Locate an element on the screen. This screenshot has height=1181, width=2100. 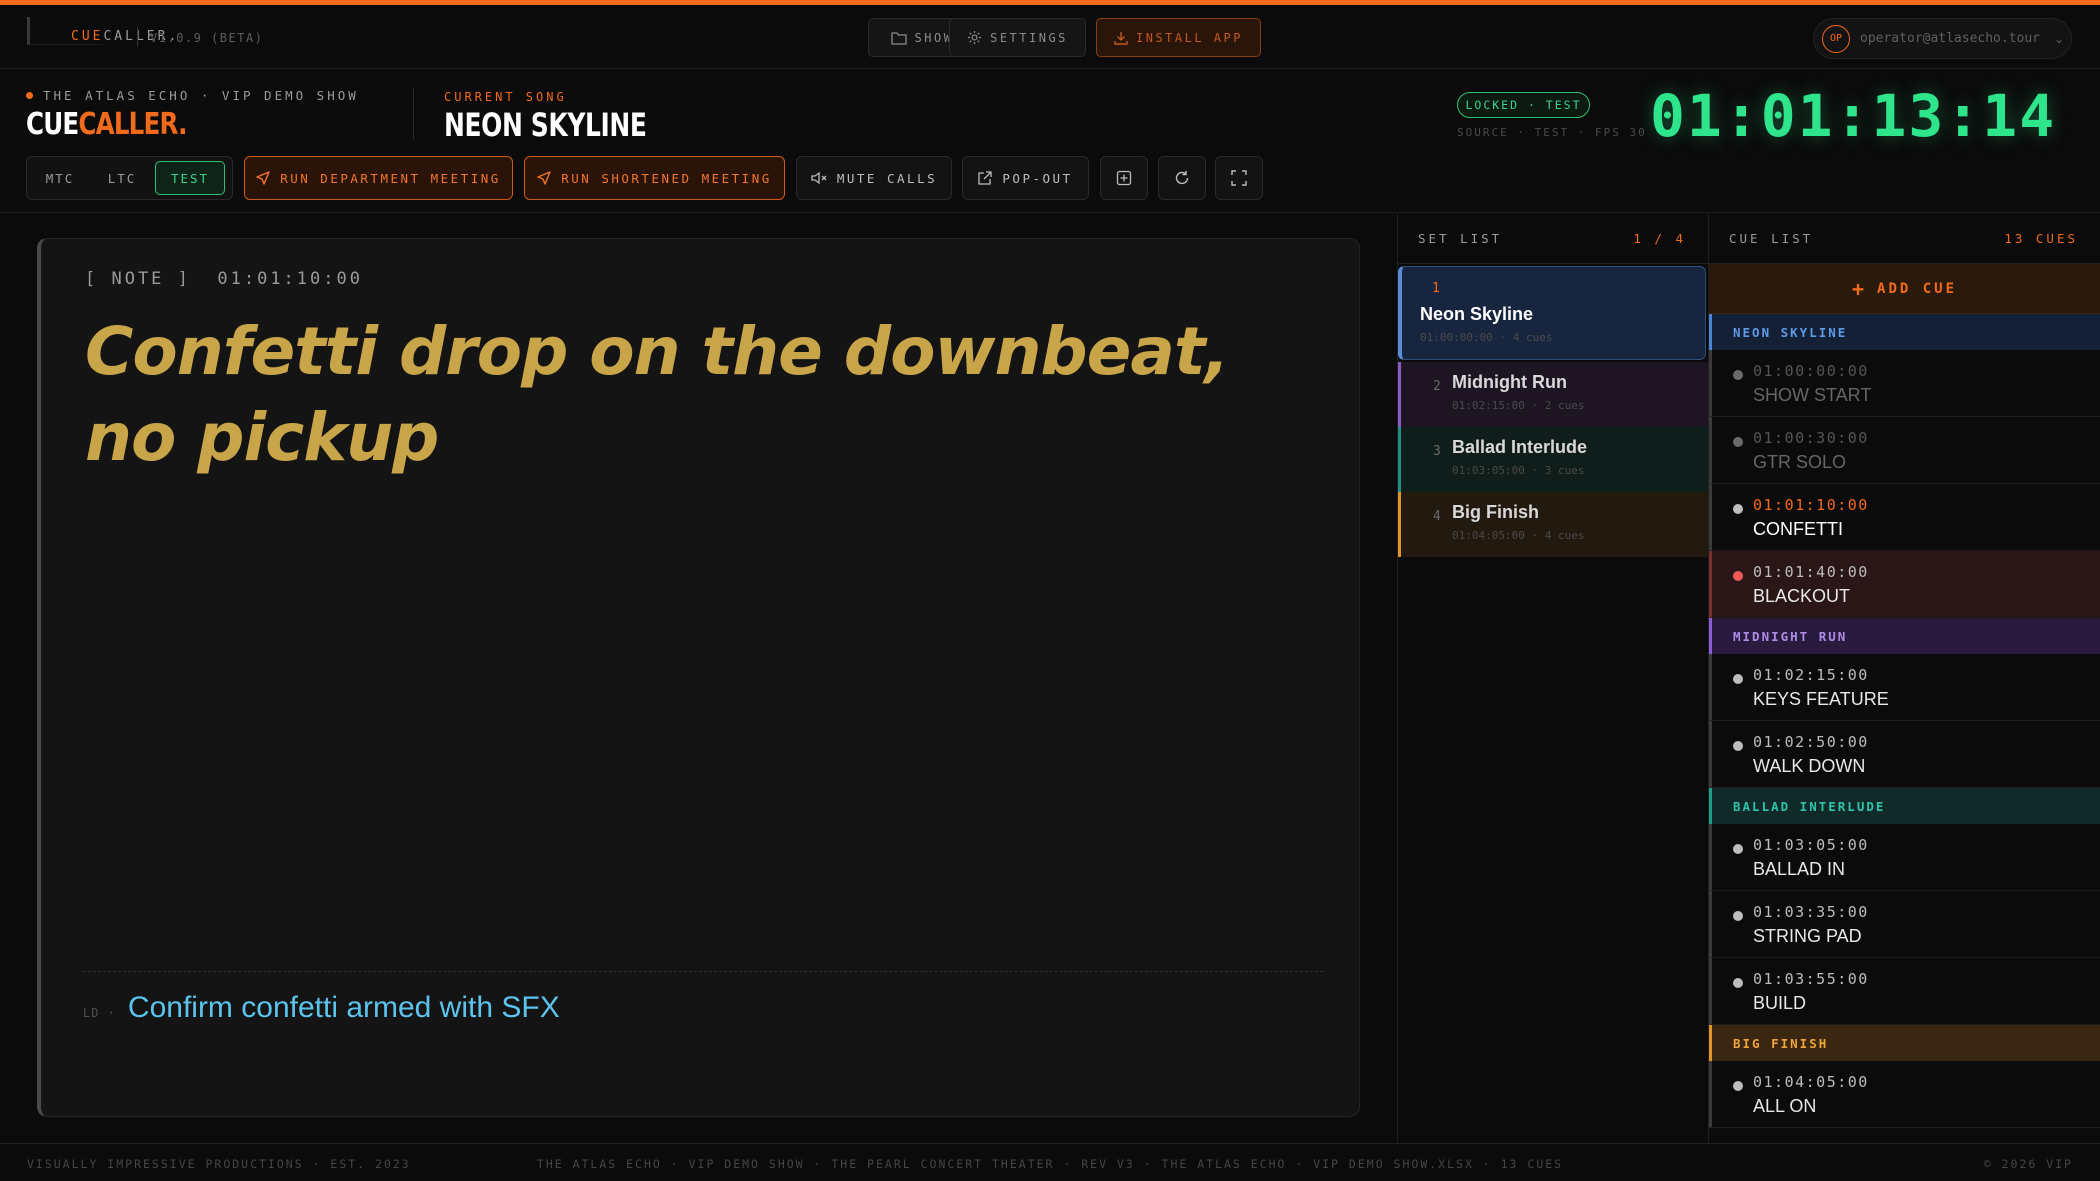
logo-part-b: CALLER. is located at coordinates (132, 124).